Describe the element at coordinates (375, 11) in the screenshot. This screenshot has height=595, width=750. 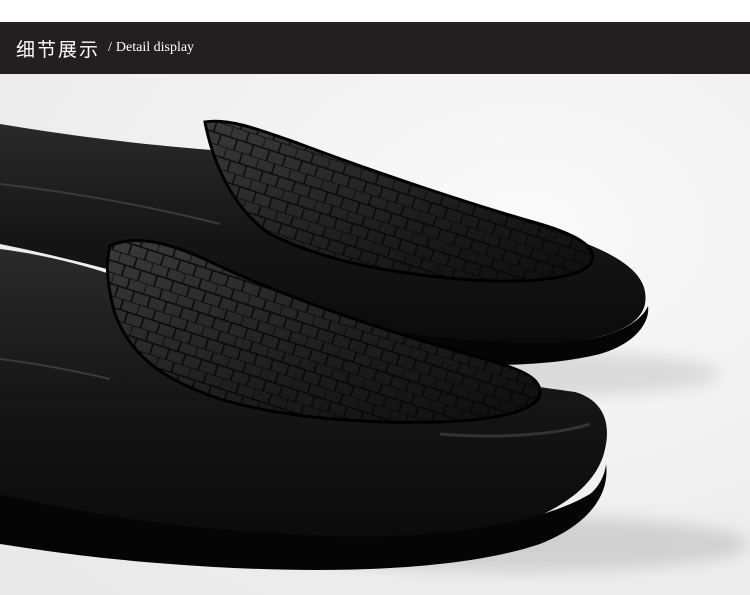
I see `top-spacer` at that location.